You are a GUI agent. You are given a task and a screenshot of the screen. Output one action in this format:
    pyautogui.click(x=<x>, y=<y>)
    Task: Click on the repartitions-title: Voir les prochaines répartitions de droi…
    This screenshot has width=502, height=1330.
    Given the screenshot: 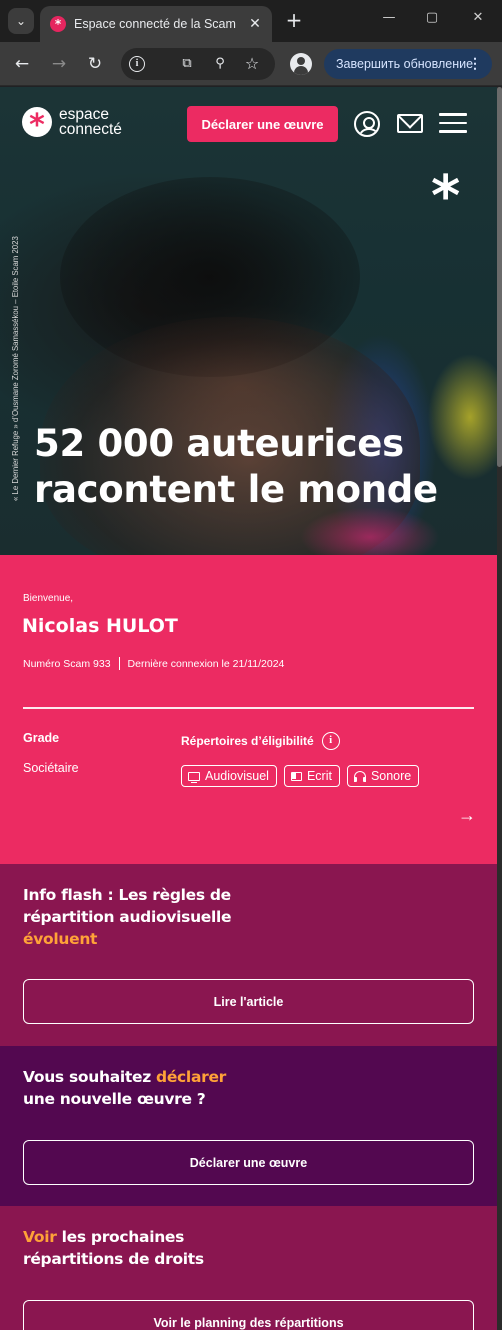 What is the action you would take?
    pyautogui.click(x=113, y=1248)
    